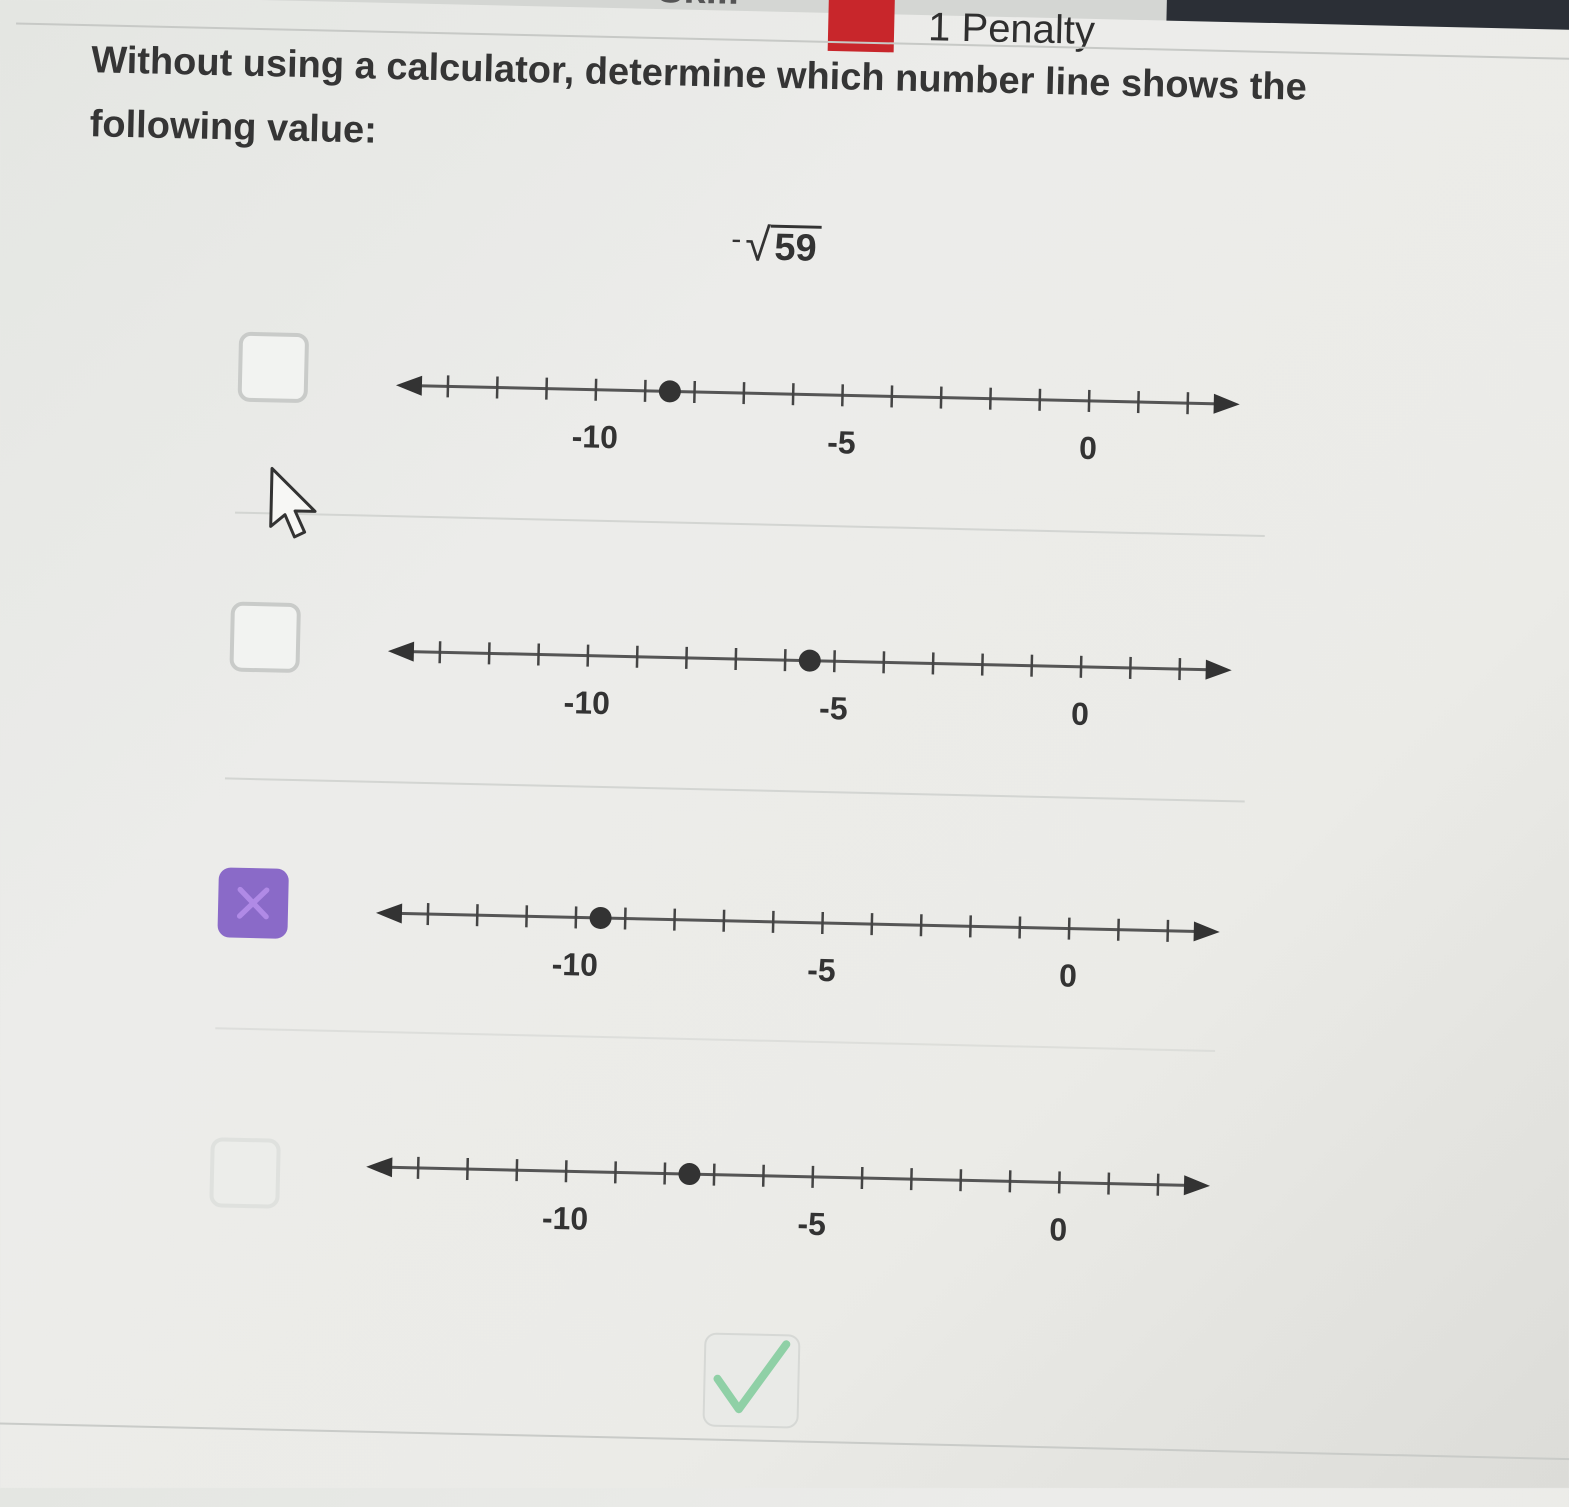 Image resolution: width=1569 pixels, height=1507 pixels. Describe the element at coordinates (787, 1212) in the screenshot. I see `option-4-number-line: -10 -5 0` at that location.